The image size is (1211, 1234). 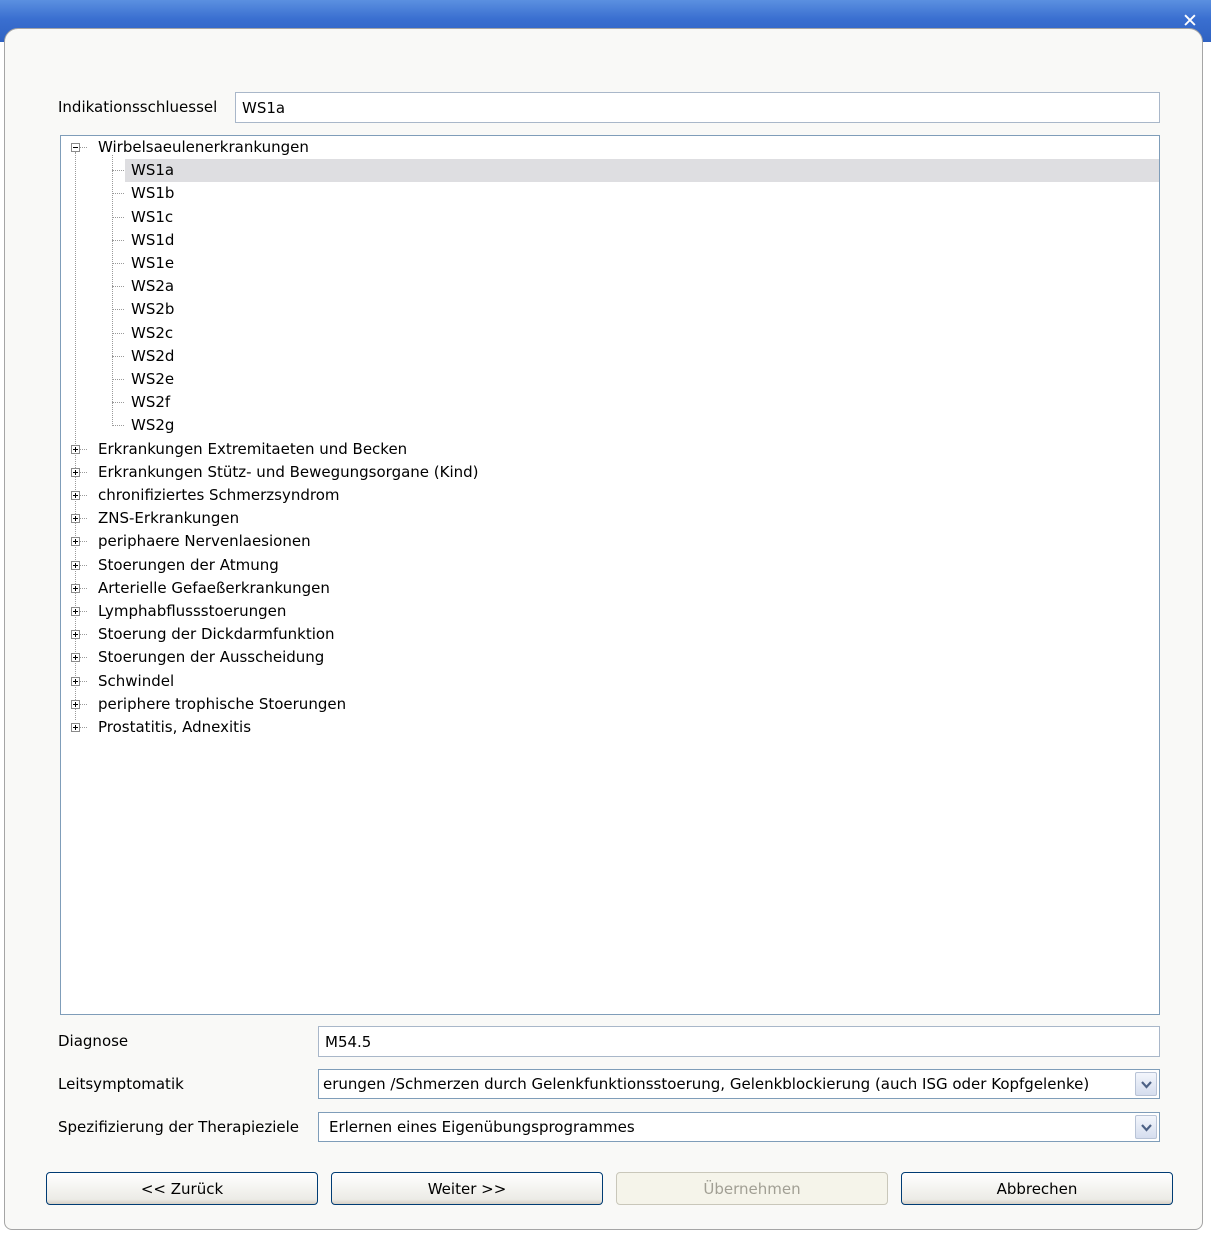 What do you see at coordinates (610, 541) in the screenshot?
I see `tree-group-row: periphaere Nervenlaesionen` at bounding box center [610, 541].